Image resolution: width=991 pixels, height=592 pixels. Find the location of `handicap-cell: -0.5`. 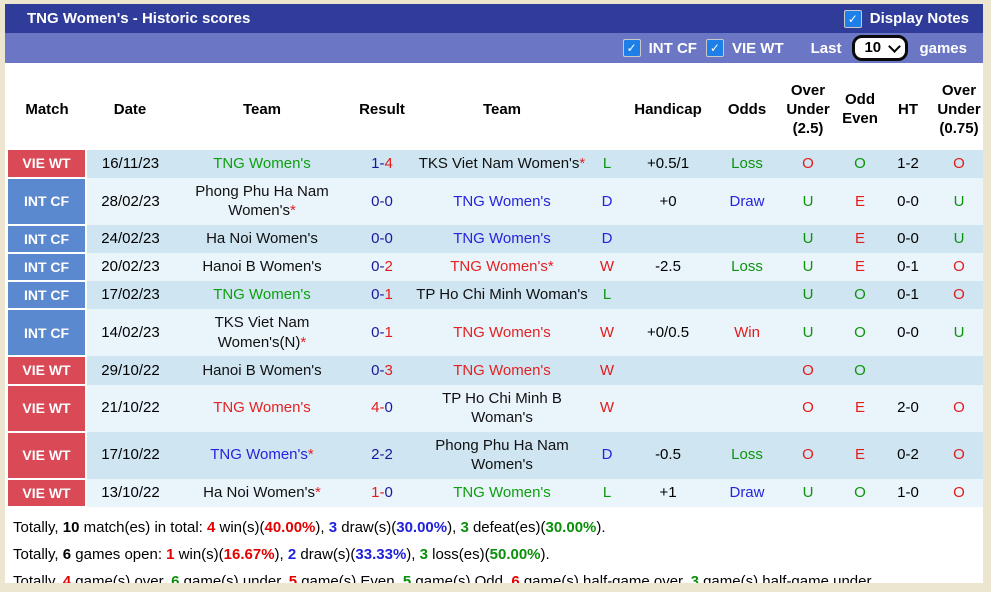

handicap-cell: -0.5 is located at coordinates (668, 455).